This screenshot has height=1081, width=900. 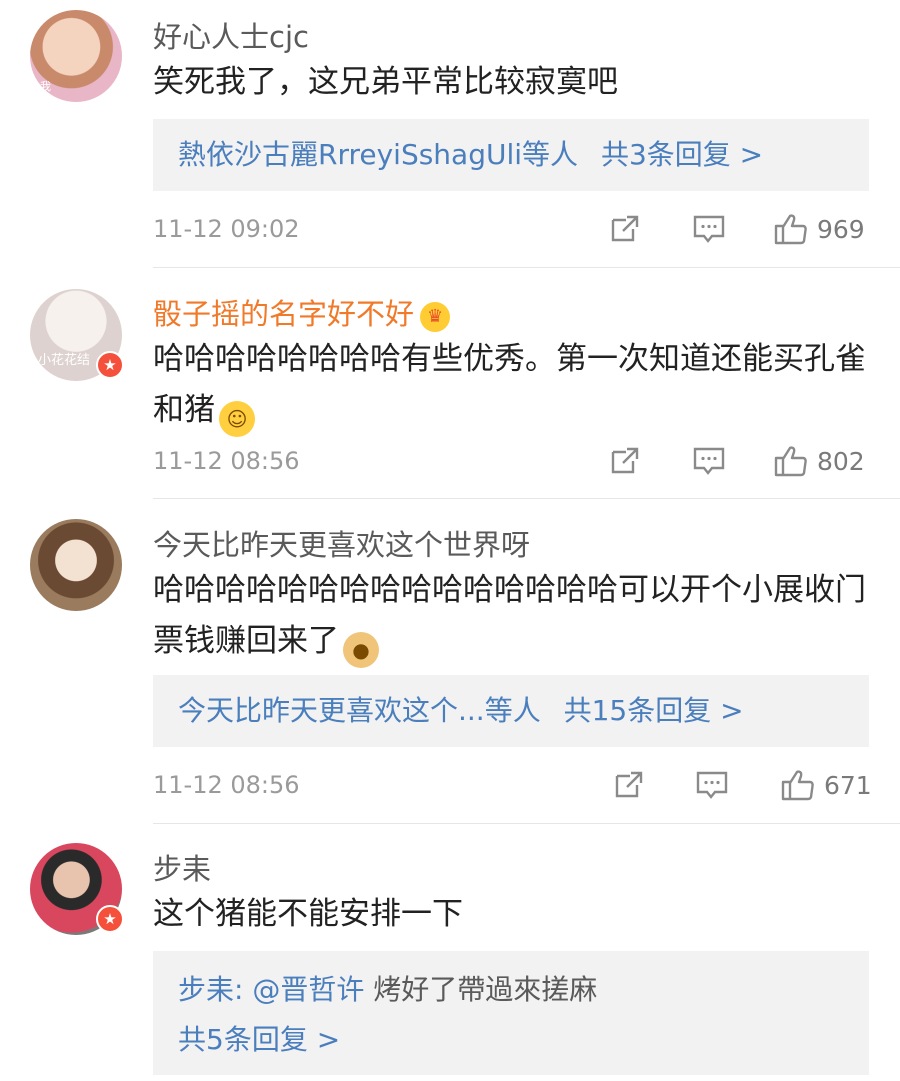 I want to click on like-count: 802, so click(x=841, y=461).